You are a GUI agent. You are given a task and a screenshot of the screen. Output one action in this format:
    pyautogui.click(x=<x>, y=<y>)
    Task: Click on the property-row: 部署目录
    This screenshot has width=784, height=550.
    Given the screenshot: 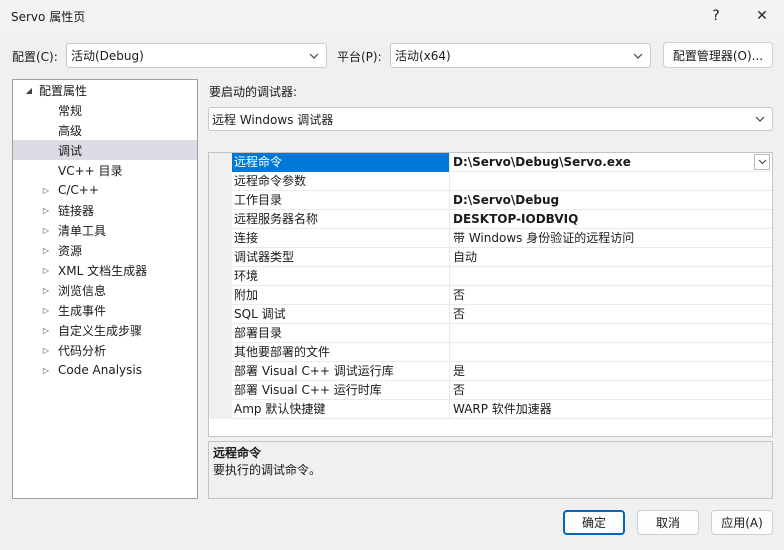 What is the action you would take?
    pyautogui.click(x=490, y=333)
    